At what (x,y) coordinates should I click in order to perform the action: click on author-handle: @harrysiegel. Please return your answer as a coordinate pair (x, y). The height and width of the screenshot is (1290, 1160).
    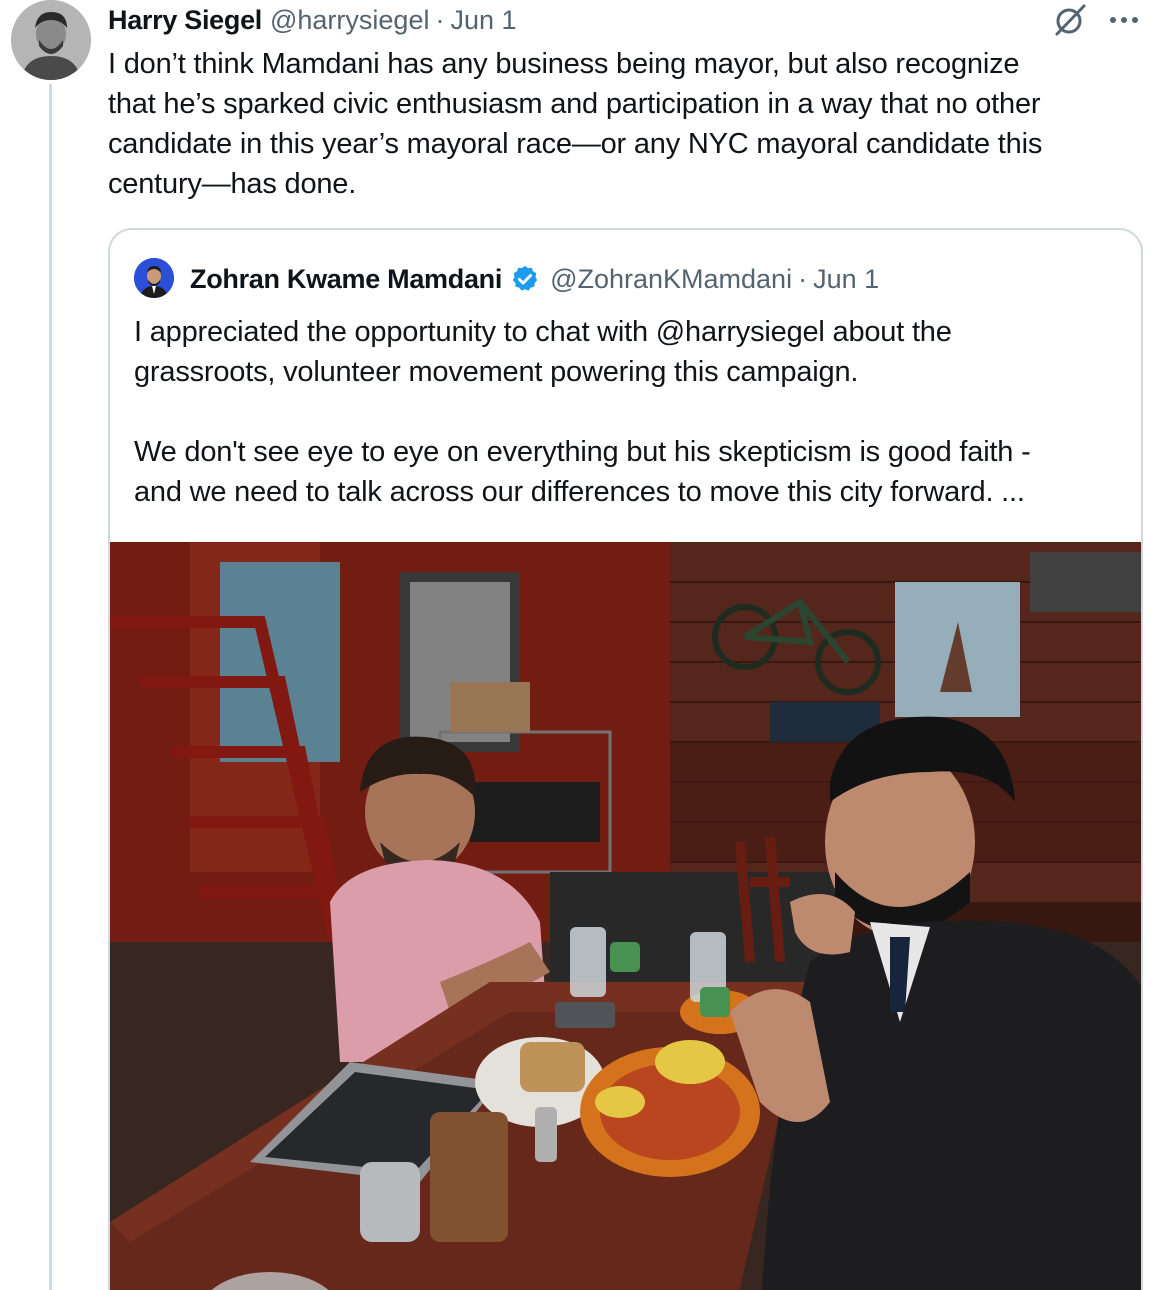
    Looking at the image, I should click on (349, 20).